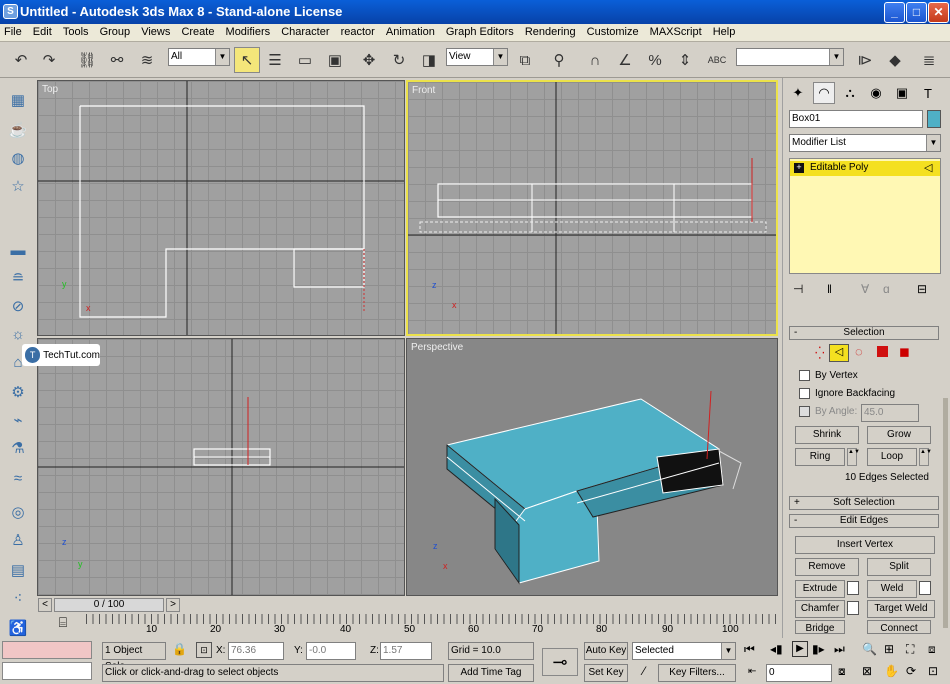  Describe the element at coordinates (892, 457) in the screenshot. I see `loop-button: Loop` at that location.